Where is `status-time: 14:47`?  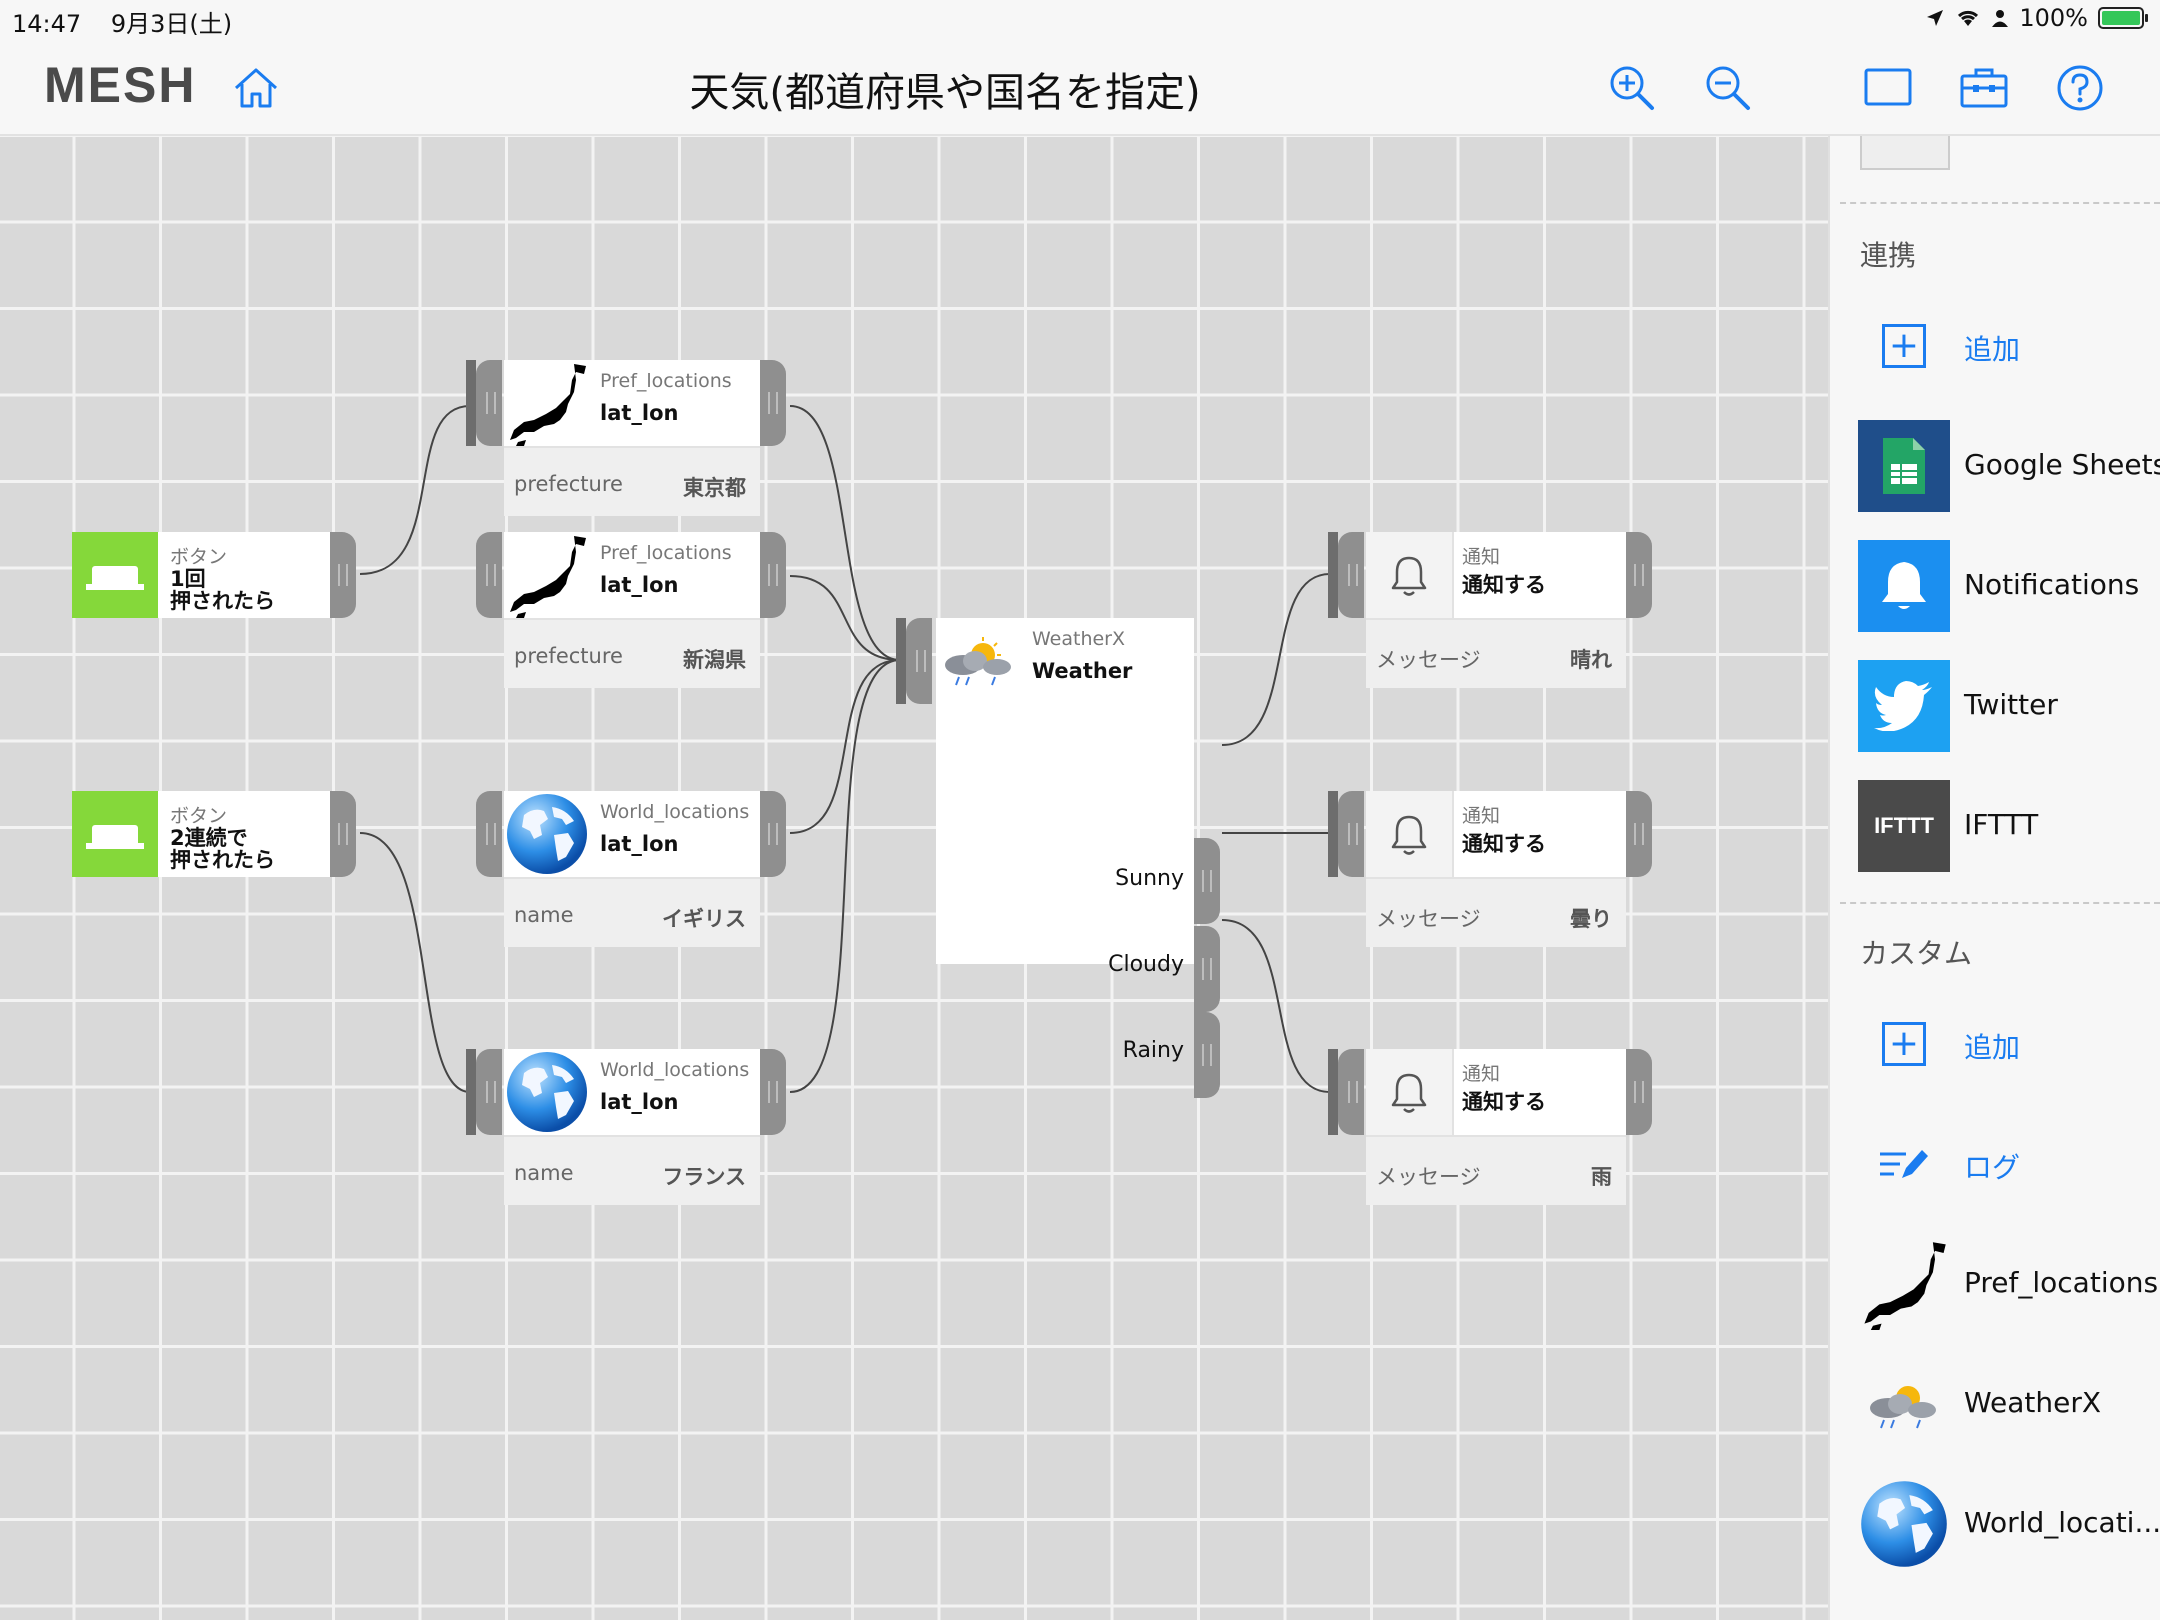 status-time: 14:47 is located at coordinates (47, 24).